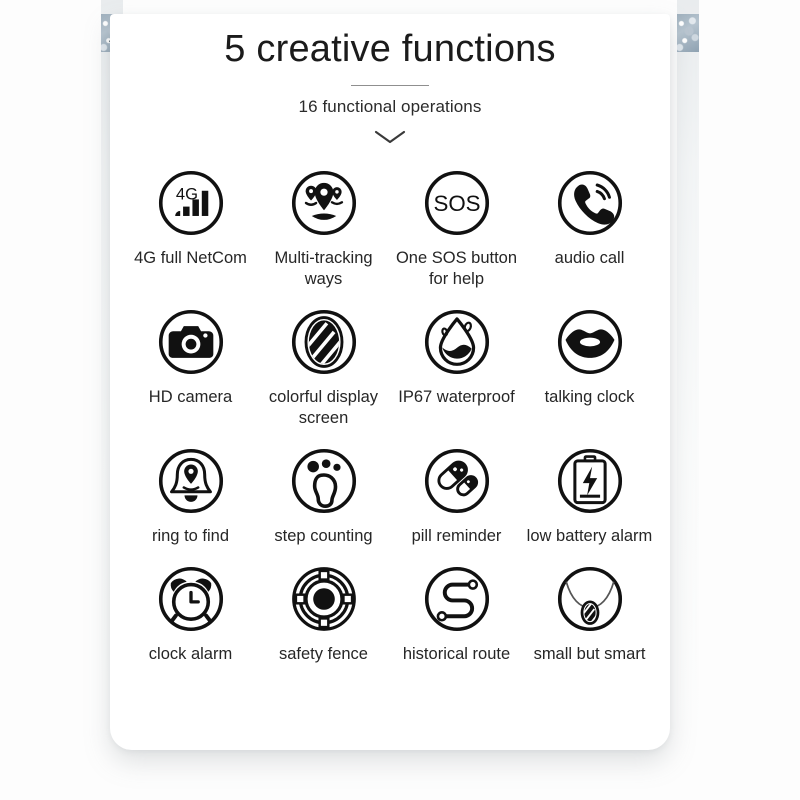  I want to click on feature-item-talking-clock: talking clock, so click(589, 362).